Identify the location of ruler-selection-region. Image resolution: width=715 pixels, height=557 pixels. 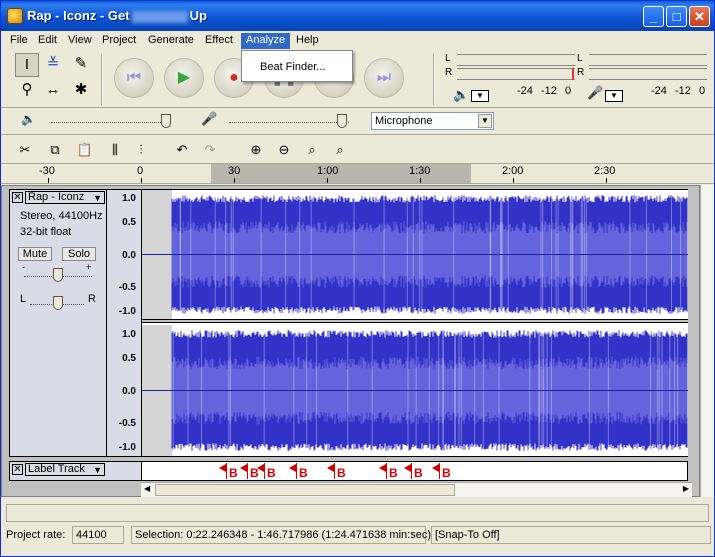
(341, 173).